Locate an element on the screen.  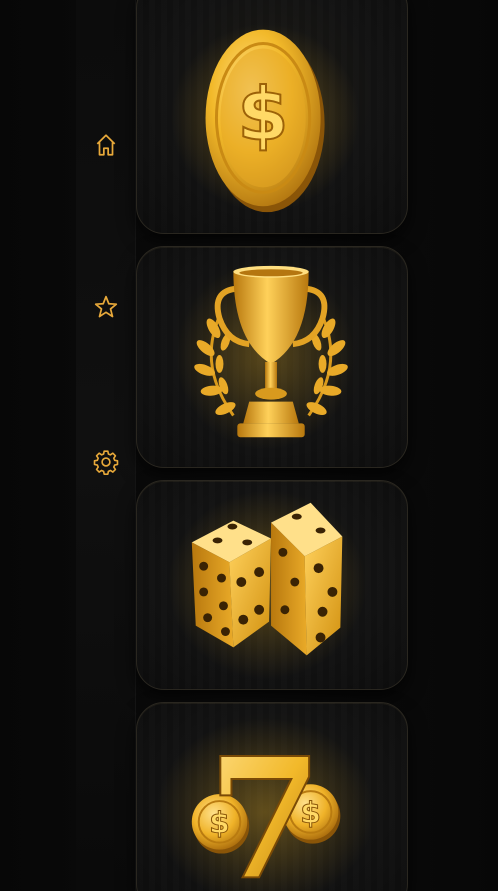
sidebar-item-favorites is located at coordinates (106, 307).